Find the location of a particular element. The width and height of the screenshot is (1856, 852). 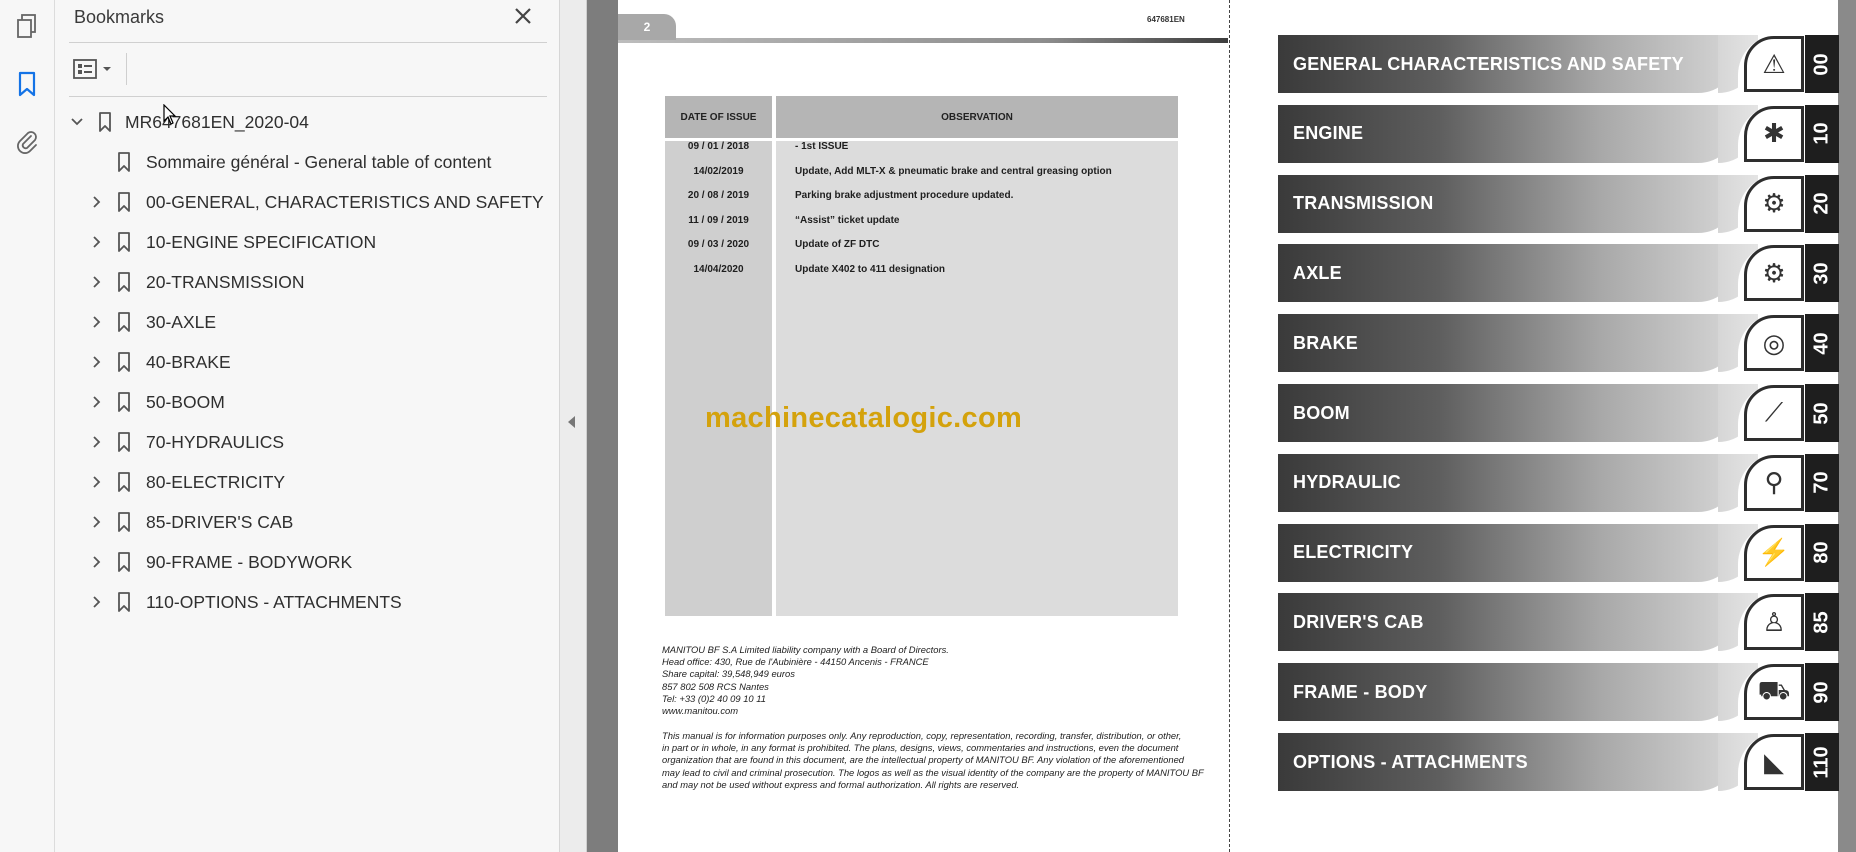

section-tab: AXLE ⚙ 30 is located at coordinates (1558, 273).